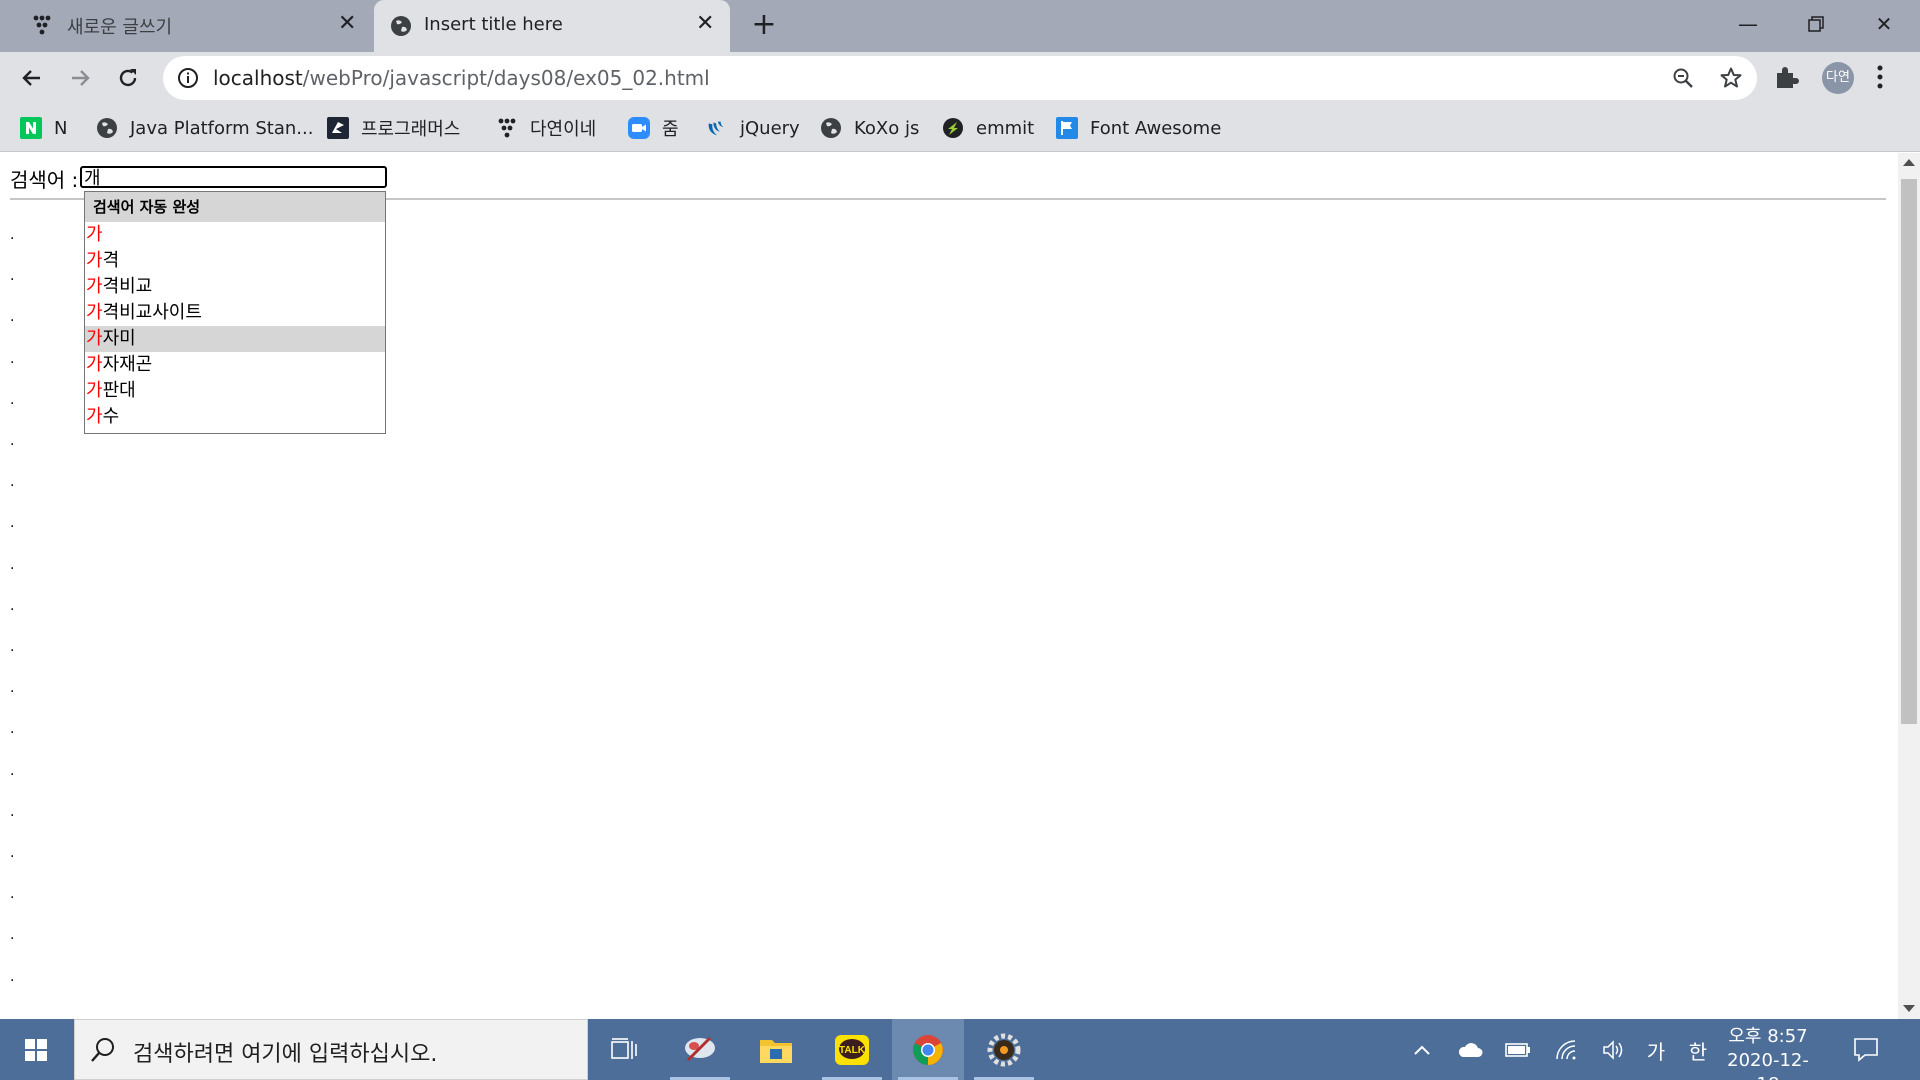 The image size is (1920, 1080). I want to click on autocomplete-item: 가, so click(235, 235).